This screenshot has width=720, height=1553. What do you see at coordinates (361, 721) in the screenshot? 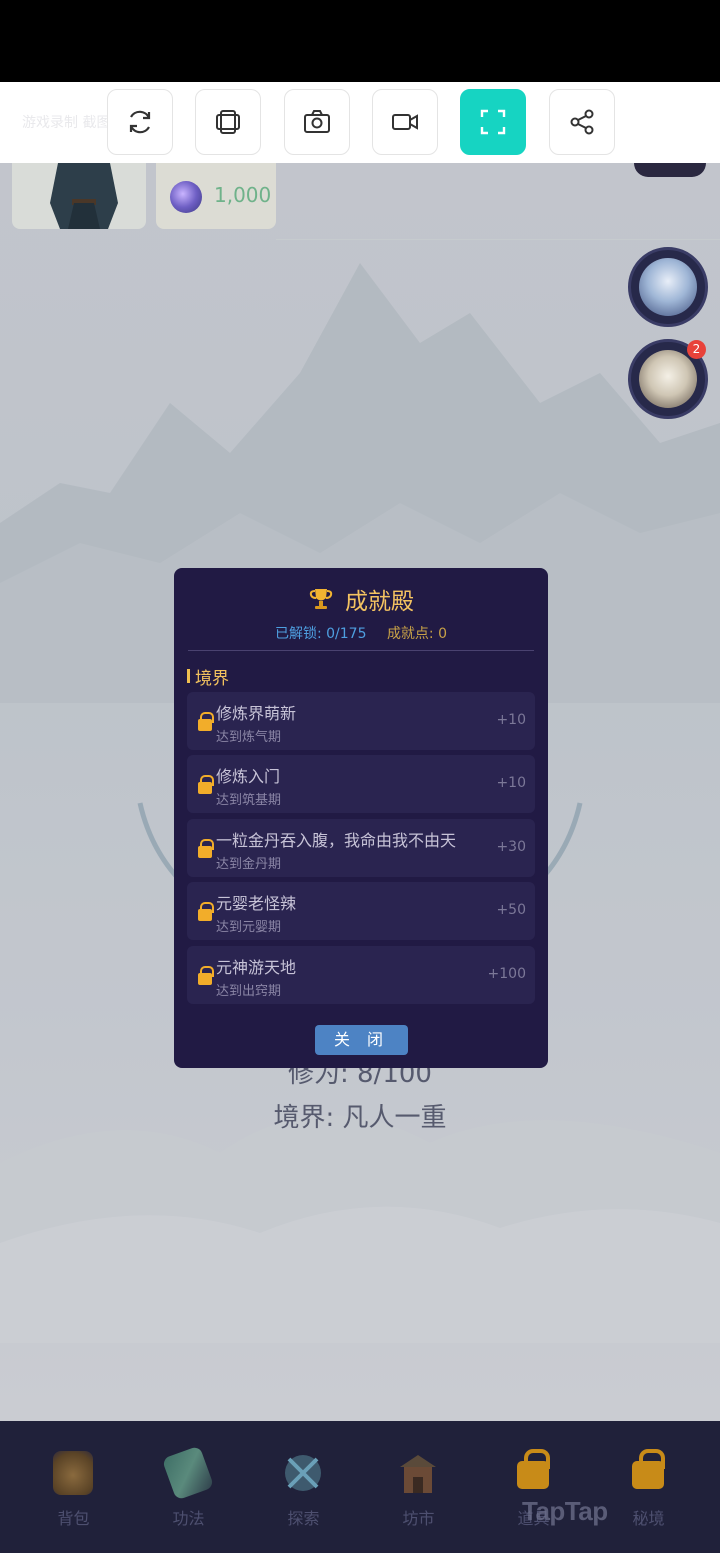
I see `list-item: 修炼界萌新 达到炼气期 +10` at bounding box center [361, 721].